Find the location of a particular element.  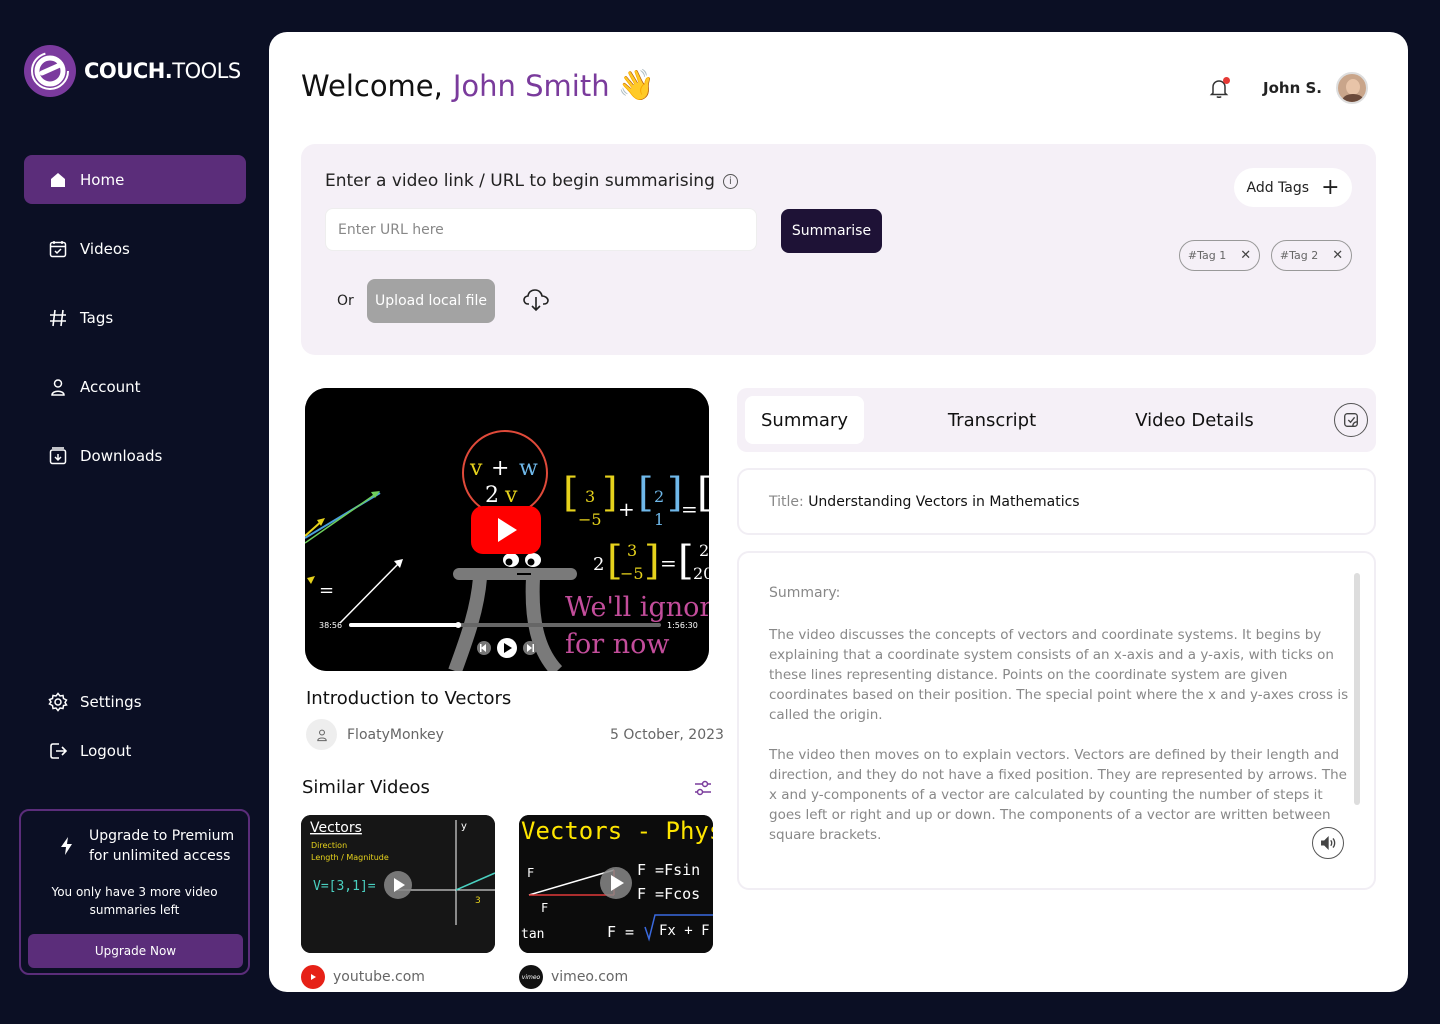

previous-icon is located at coordinates (484, 648).